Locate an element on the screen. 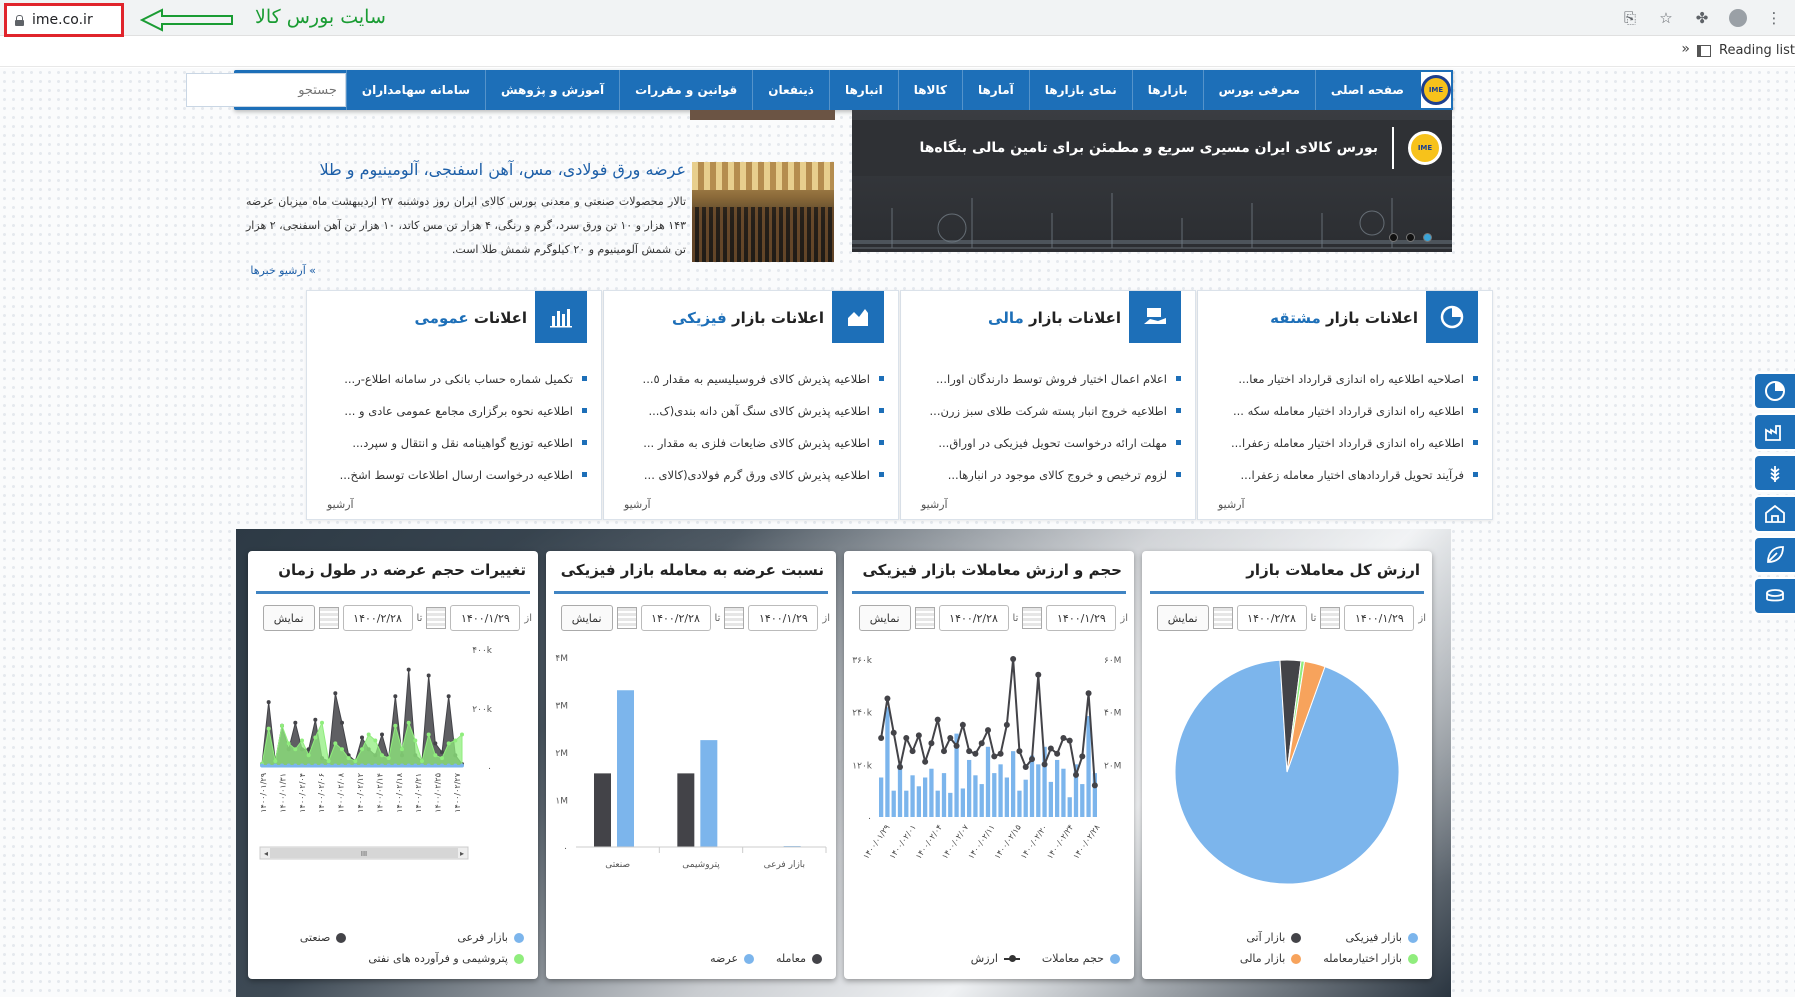 The height and width of the screenshot is (997, 1795). lock-icon is located at coordinates (19, 20).